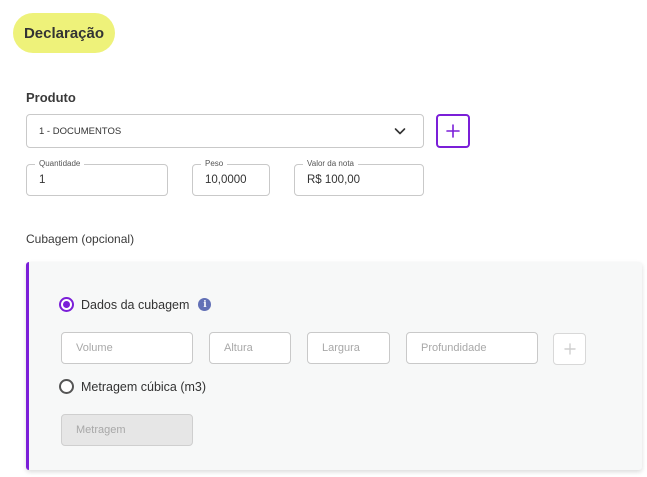 This screenshot has width=647, height=477. Describe the element at coordinates (80, 239) in the screenshot. I see `cubagem-label: Cubagem (opcional)` at that location.